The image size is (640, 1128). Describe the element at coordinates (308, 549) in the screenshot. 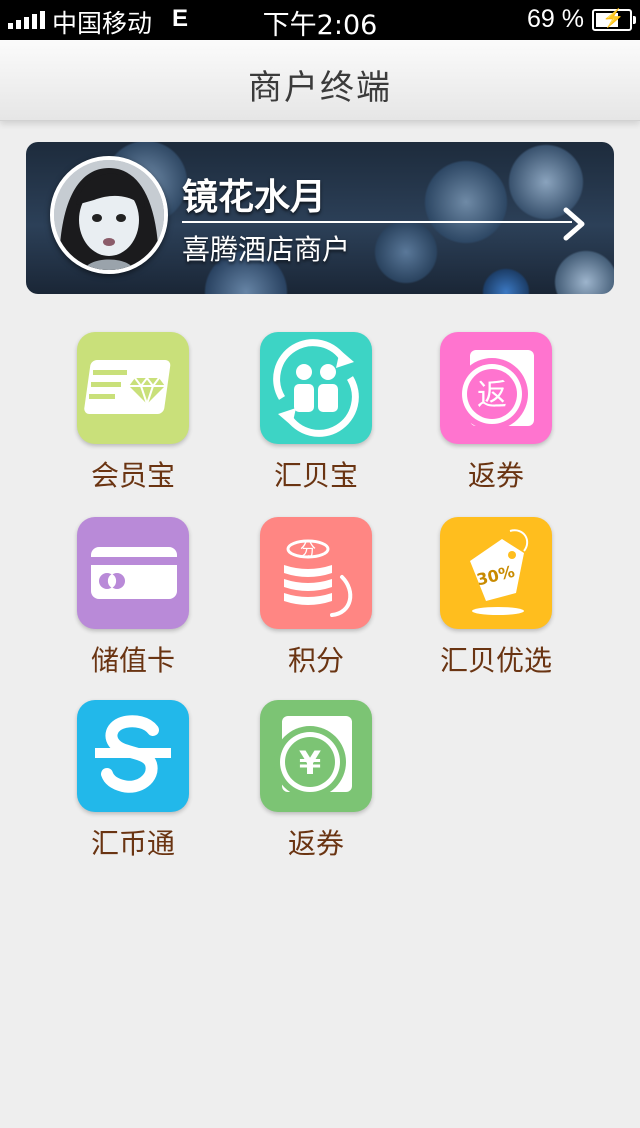

I see `icon-text: 分` at that location.